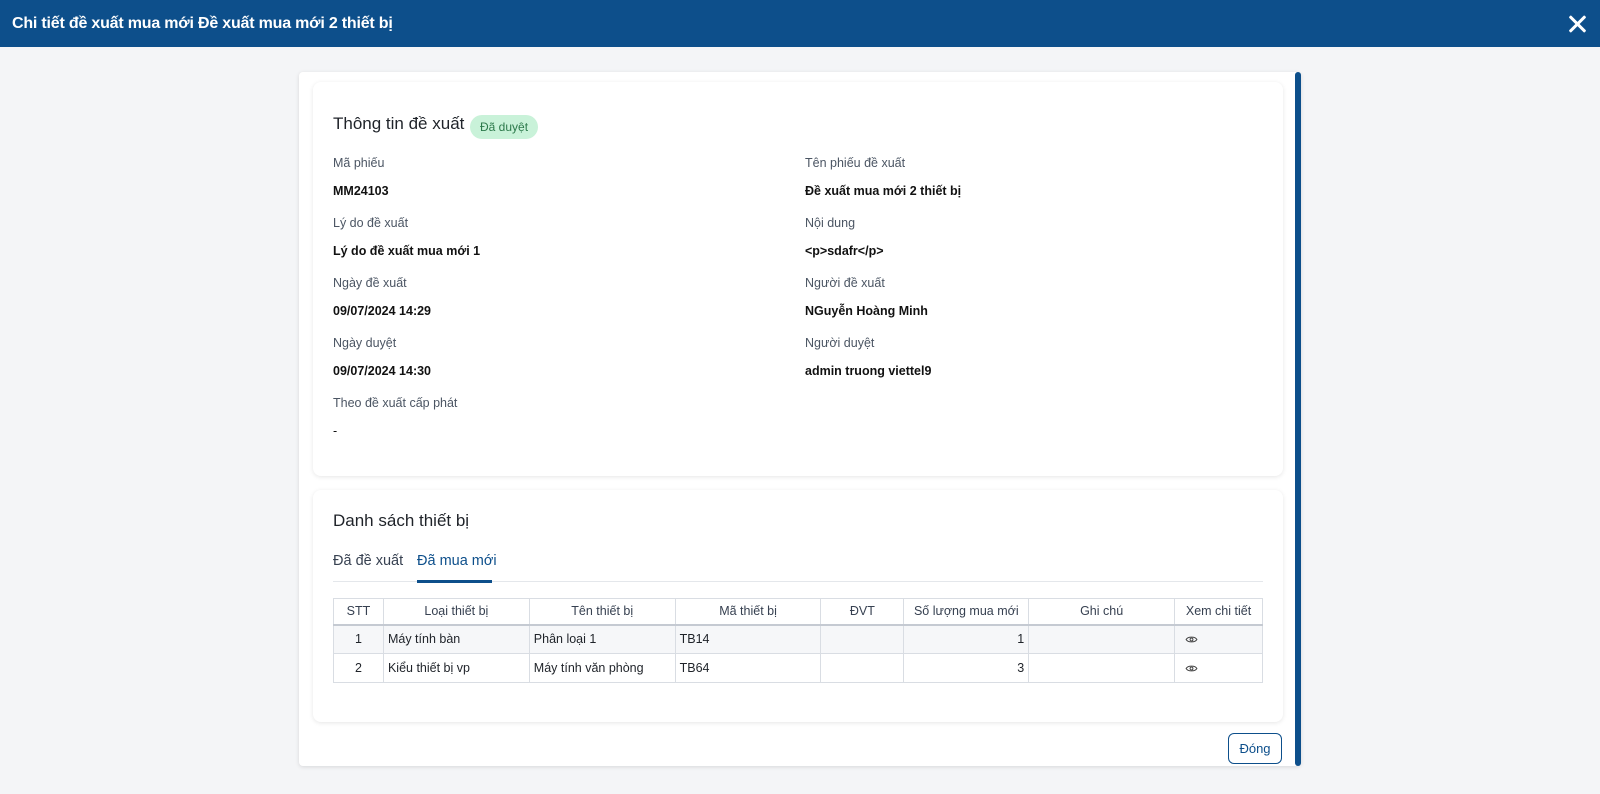 The width and height of the screenshot is (1600, 794). What do you see at coordinates (602, 668) in the screenshot?
I see `cell-ten: Máy tính văn phòng` at bounding box center [602, 668].